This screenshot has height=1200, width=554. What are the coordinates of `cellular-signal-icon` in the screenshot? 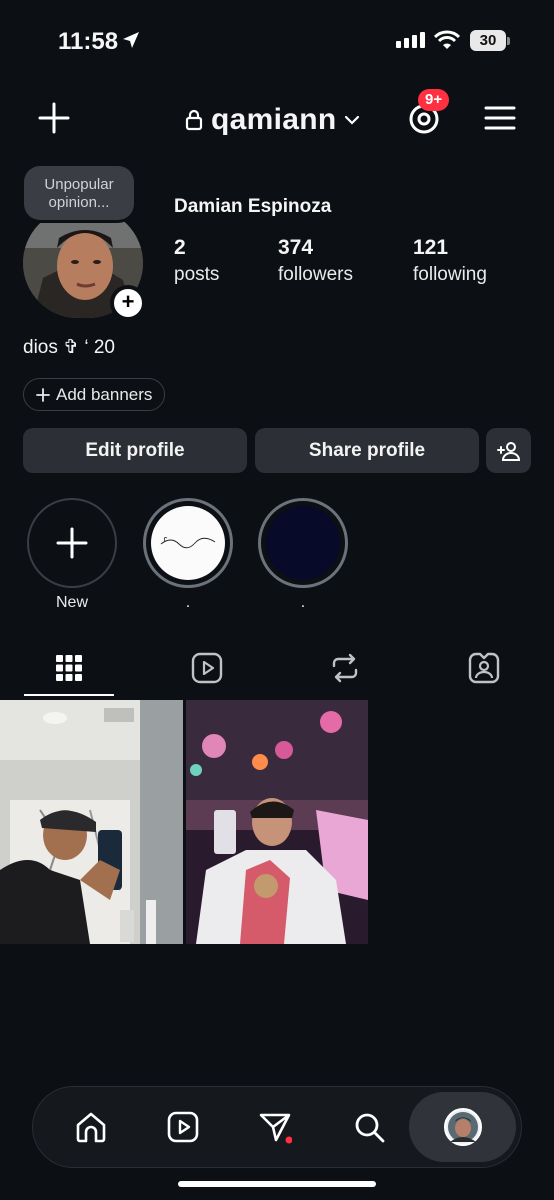 It's located at (410, 40).